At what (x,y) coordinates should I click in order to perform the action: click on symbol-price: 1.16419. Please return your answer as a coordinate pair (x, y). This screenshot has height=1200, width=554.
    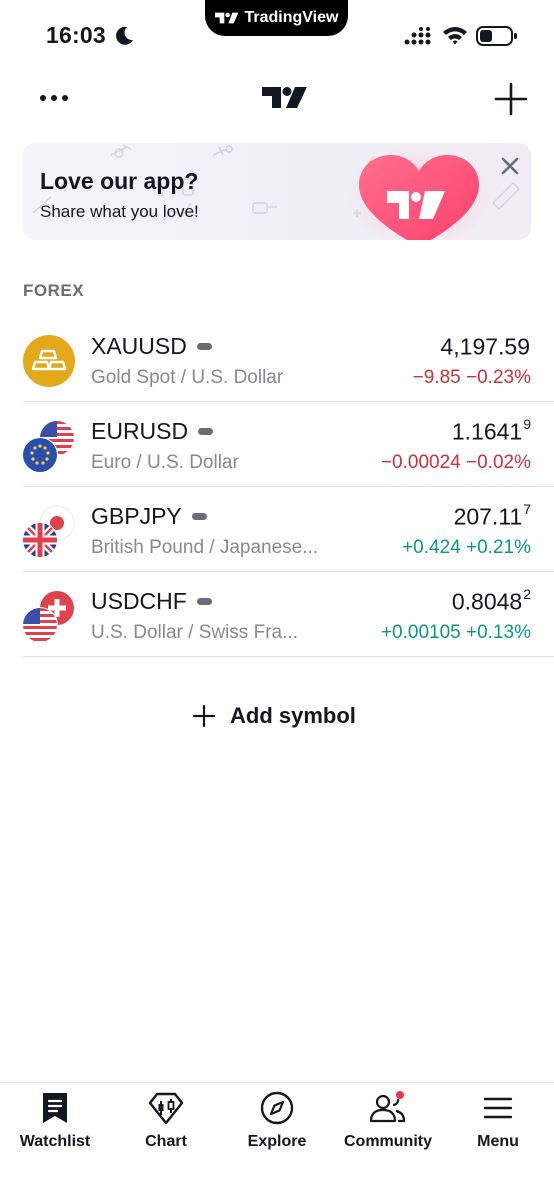
    Looking at the image, I should click on (491, 430).